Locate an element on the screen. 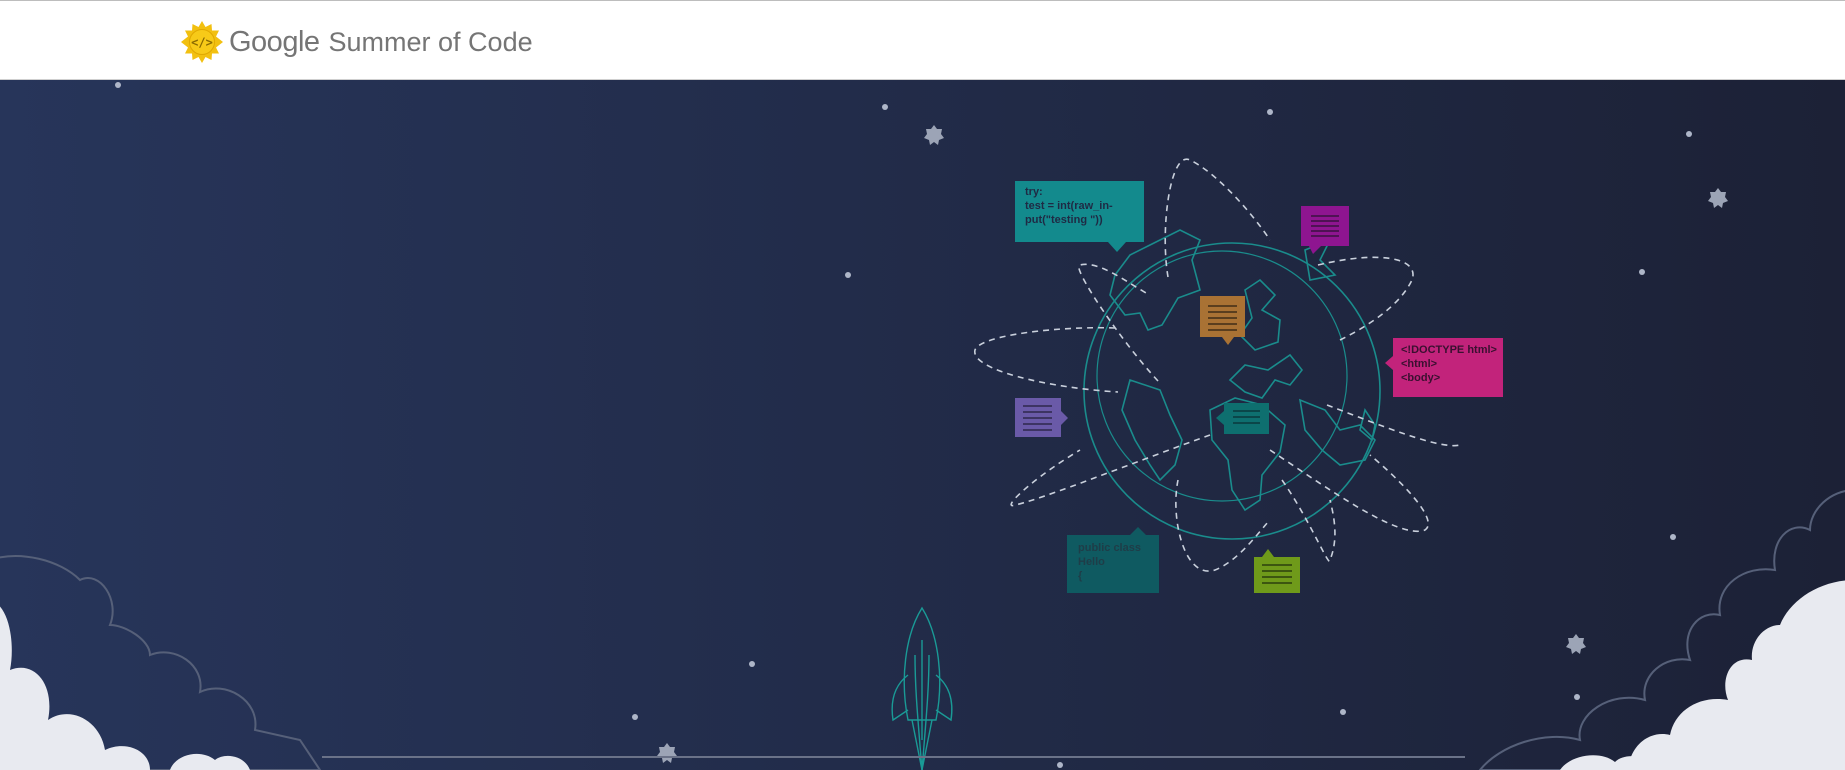  bubble-lines-orange is located at coordinates (1222, 320).